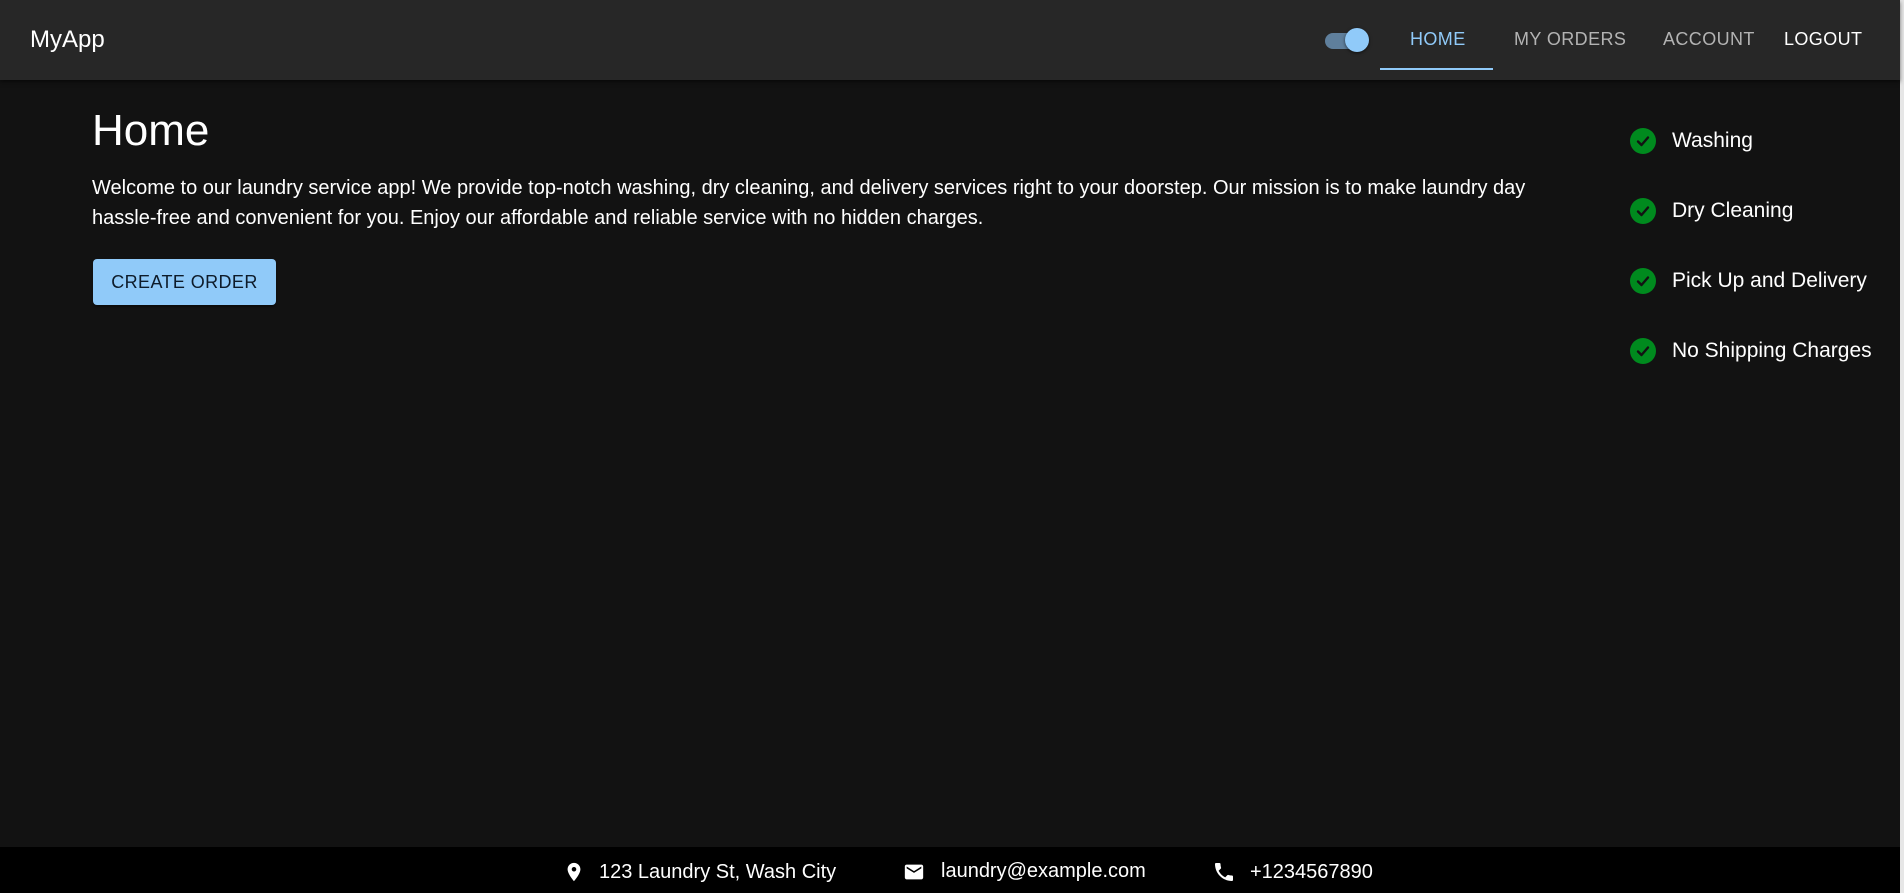 Image resolution: width=1904 pixels, height=893 pixels. I want to click on tab-home: HOME, so click(1438, 39).